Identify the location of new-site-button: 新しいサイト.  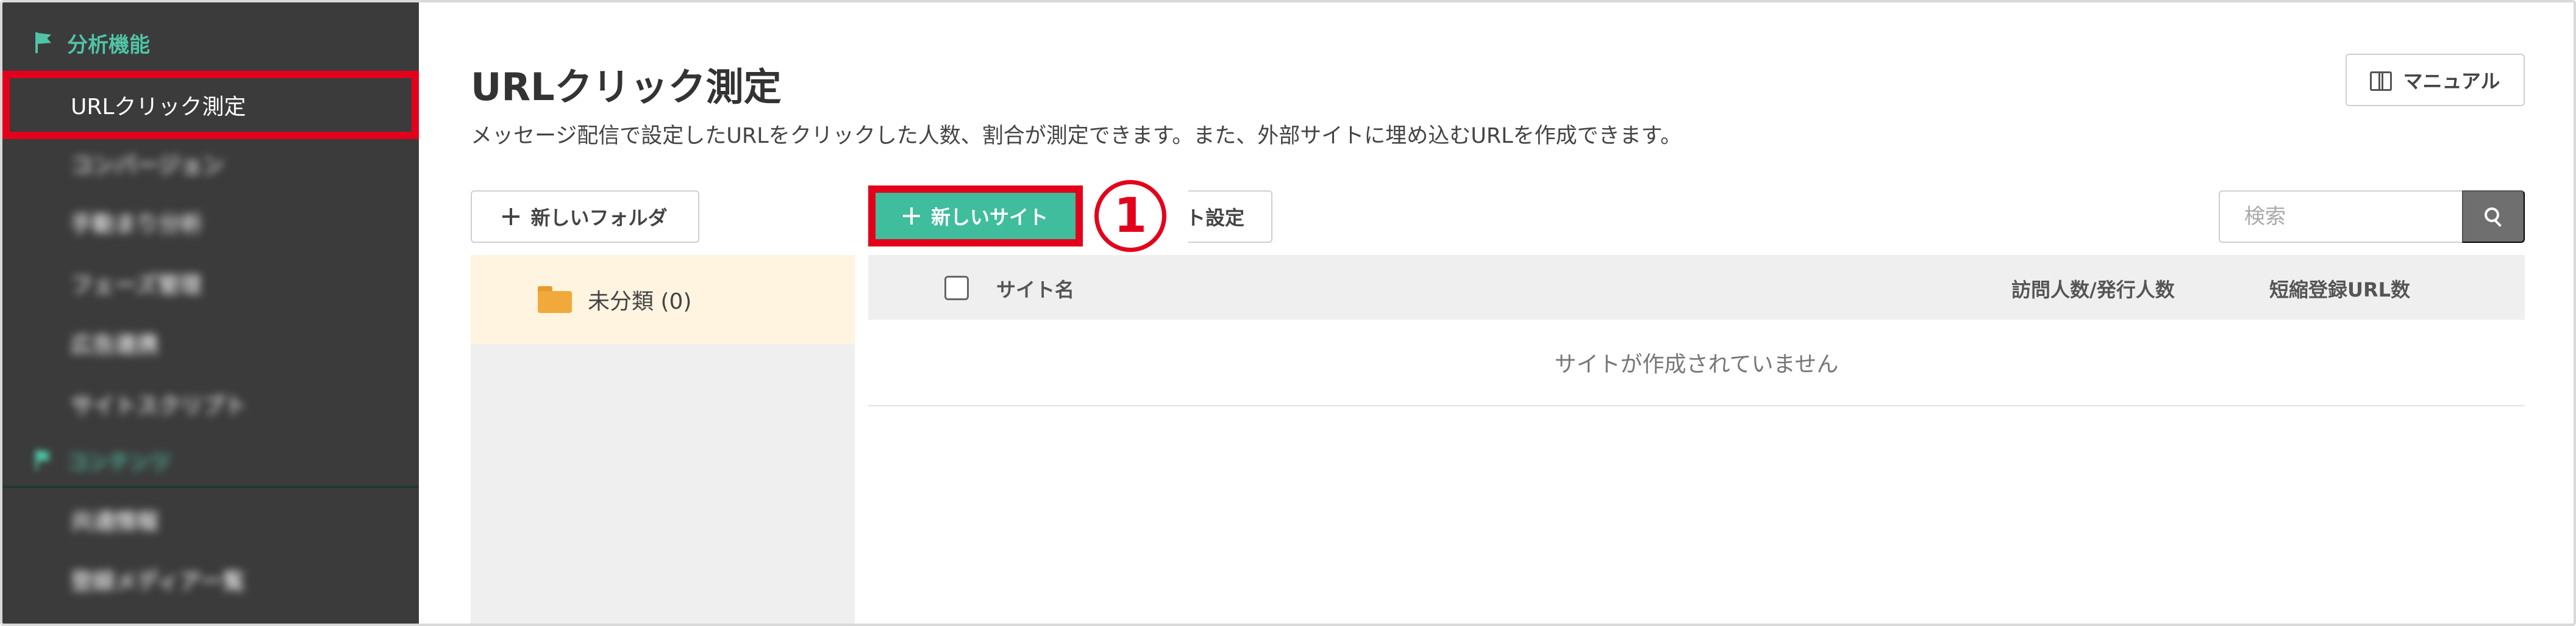
(975, 216).